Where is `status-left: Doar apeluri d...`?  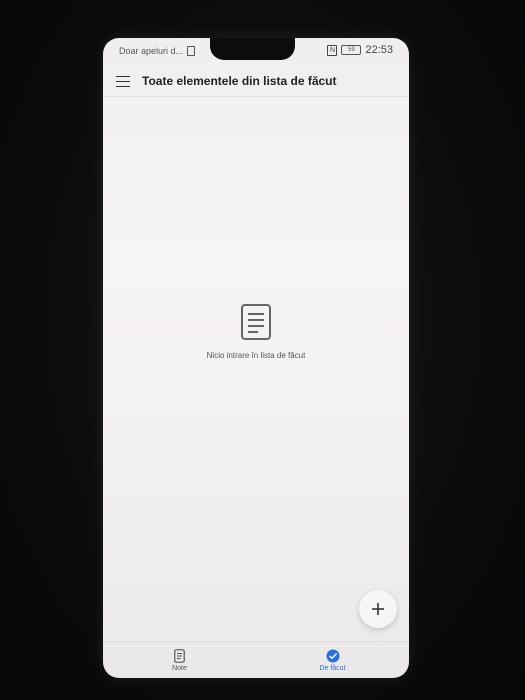 status-left: Doar apeluri d... is located at coordinates (157, 51).